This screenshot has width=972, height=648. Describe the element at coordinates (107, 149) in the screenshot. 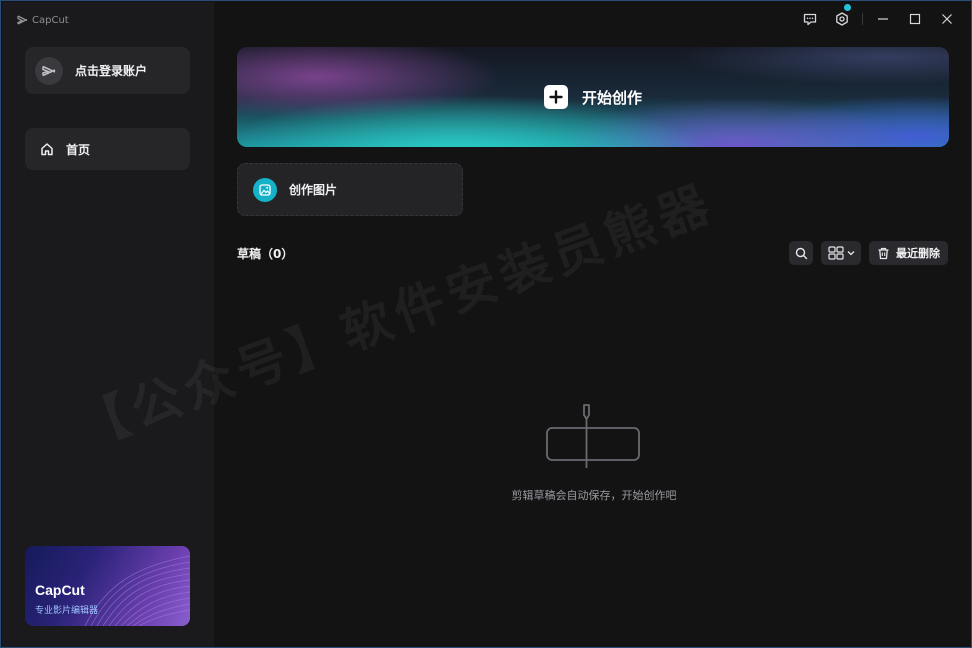

I see `sidebar-item-home: 首页` at that location.